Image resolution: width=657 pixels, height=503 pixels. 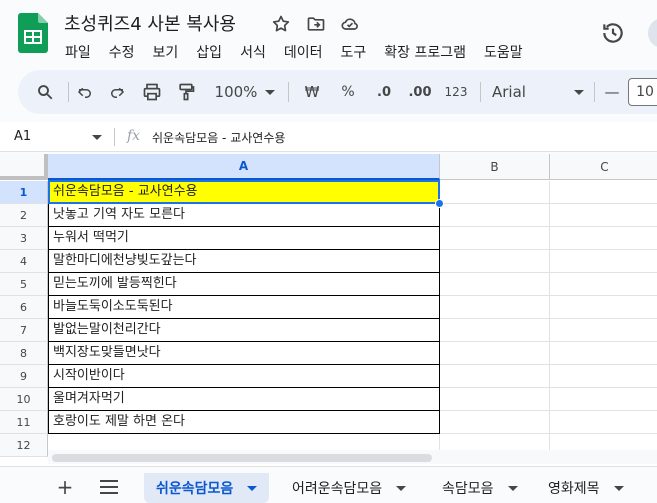 I want to click on cell-a8: 백지장도맞들면낫다, so click(x=244, y=353).